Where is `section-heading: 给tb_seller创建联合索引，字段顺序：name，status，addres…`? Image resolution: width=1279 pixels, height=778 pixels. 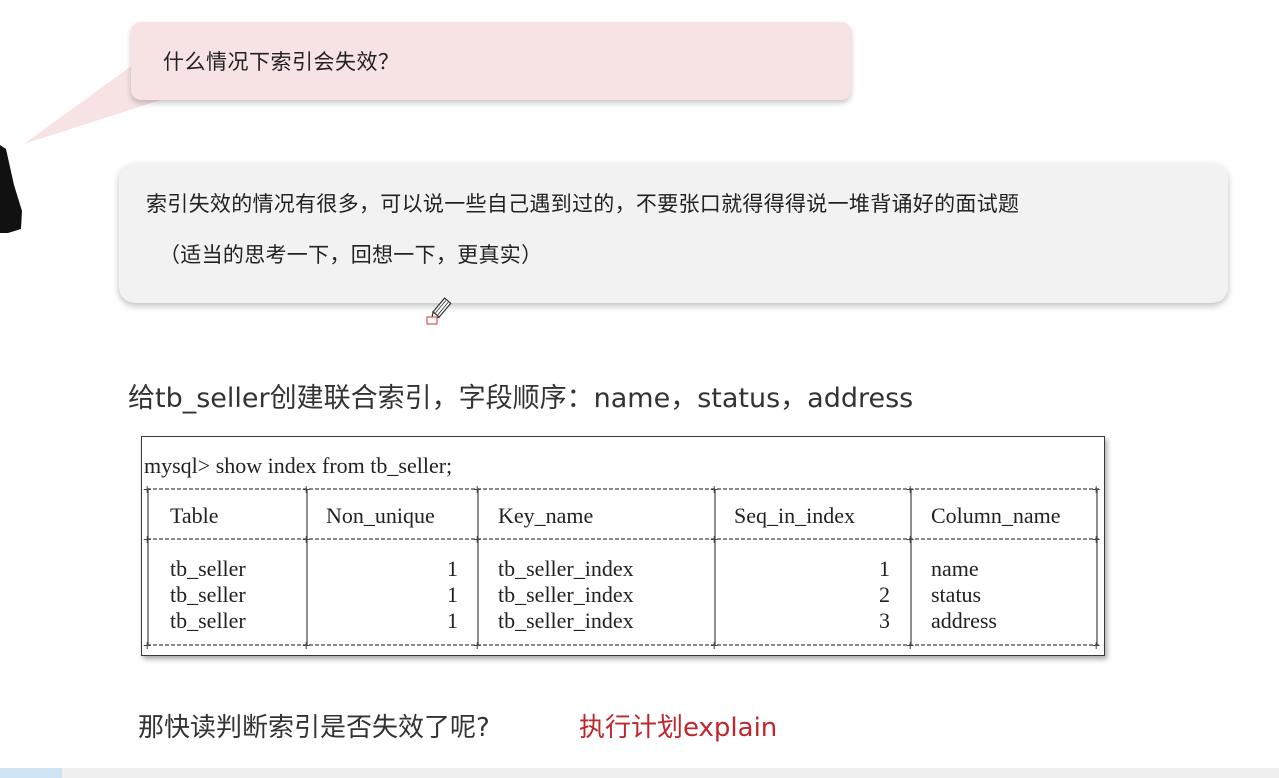 section-heading: 给tb_seller创建联合索引，字段顺序：name，status，addres… is located at coordinates (521, 398).